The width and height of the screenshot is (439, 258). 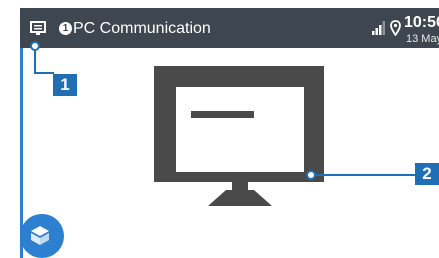 I want to click on callout-2-badge: 2, so click(x=427, y=174).